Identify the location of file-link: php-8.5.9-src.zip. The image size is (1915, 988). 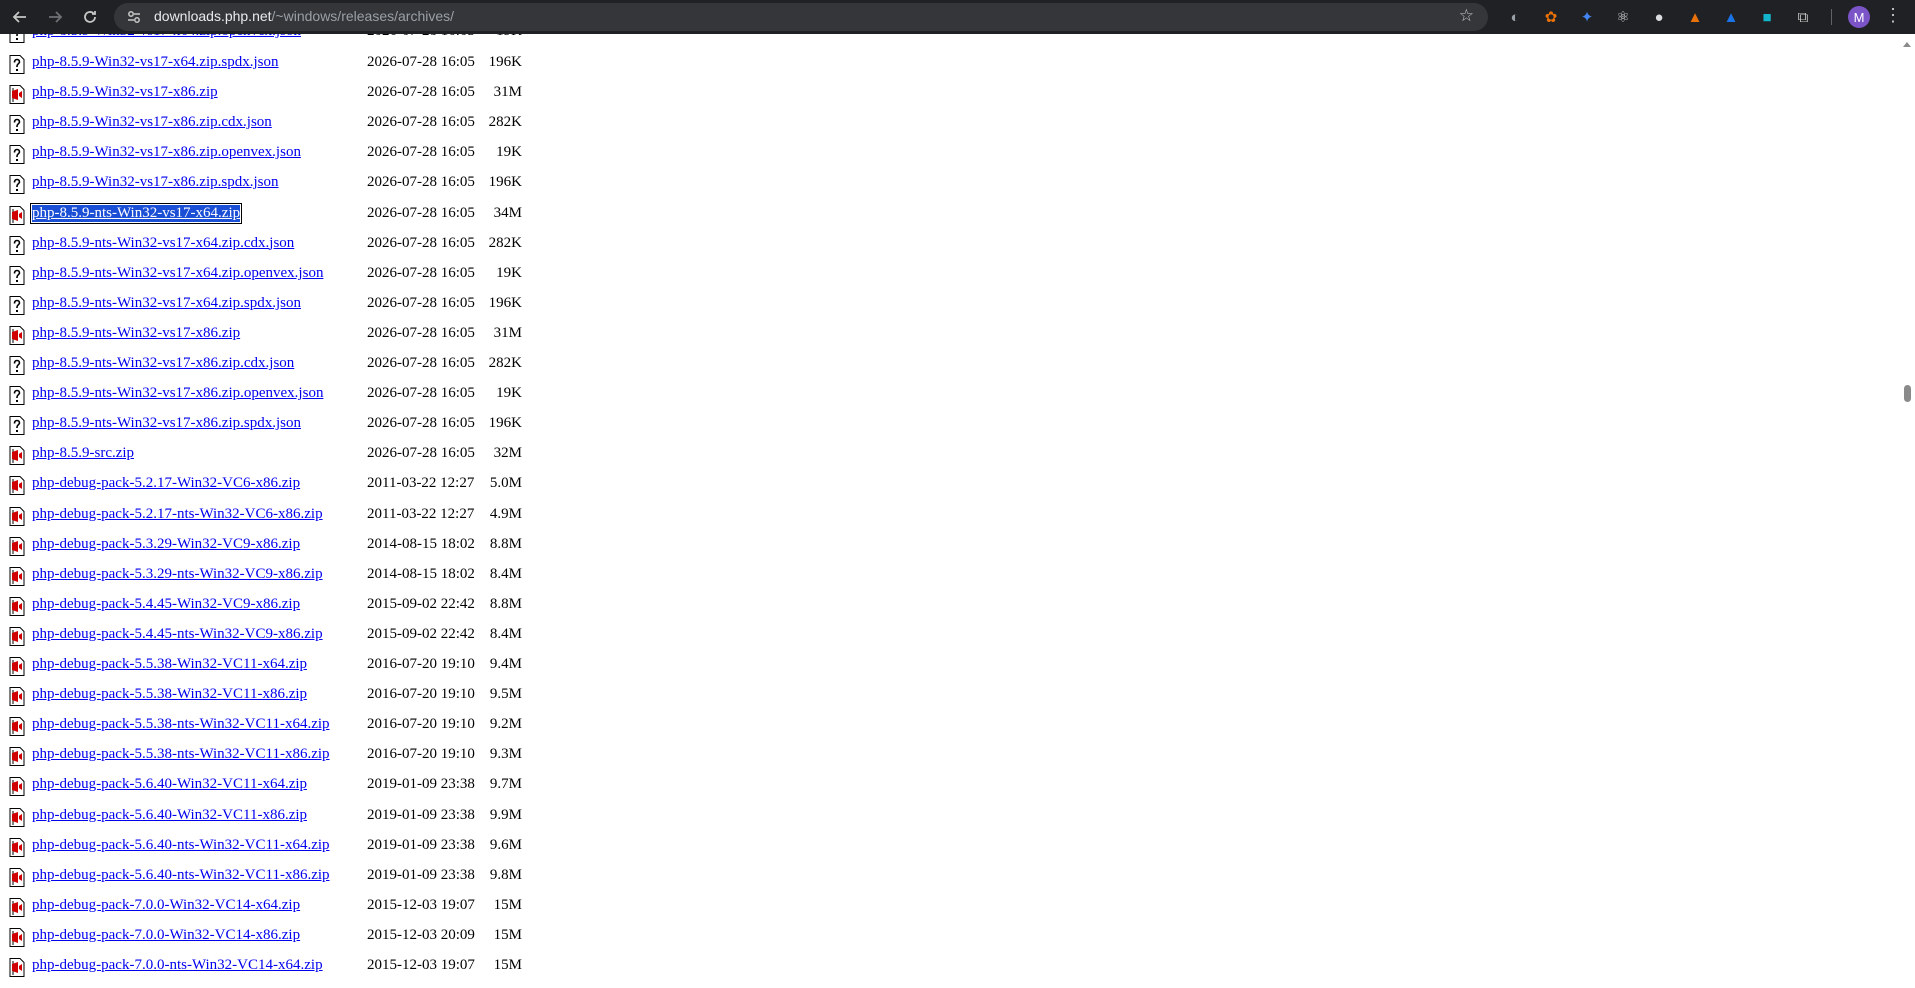
(83, 453).